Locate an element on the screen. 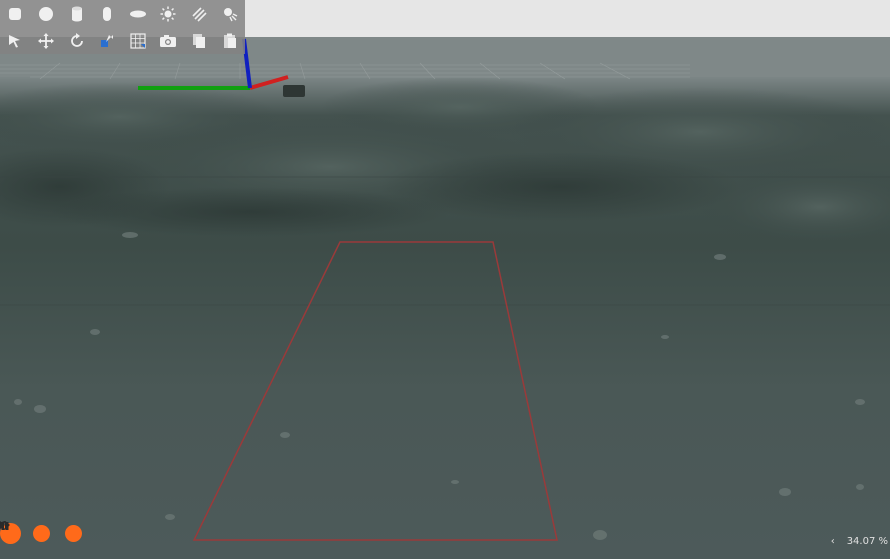 This screenshot has width=890, height=559. screenshot-icon is located at coordinates (168, 40).